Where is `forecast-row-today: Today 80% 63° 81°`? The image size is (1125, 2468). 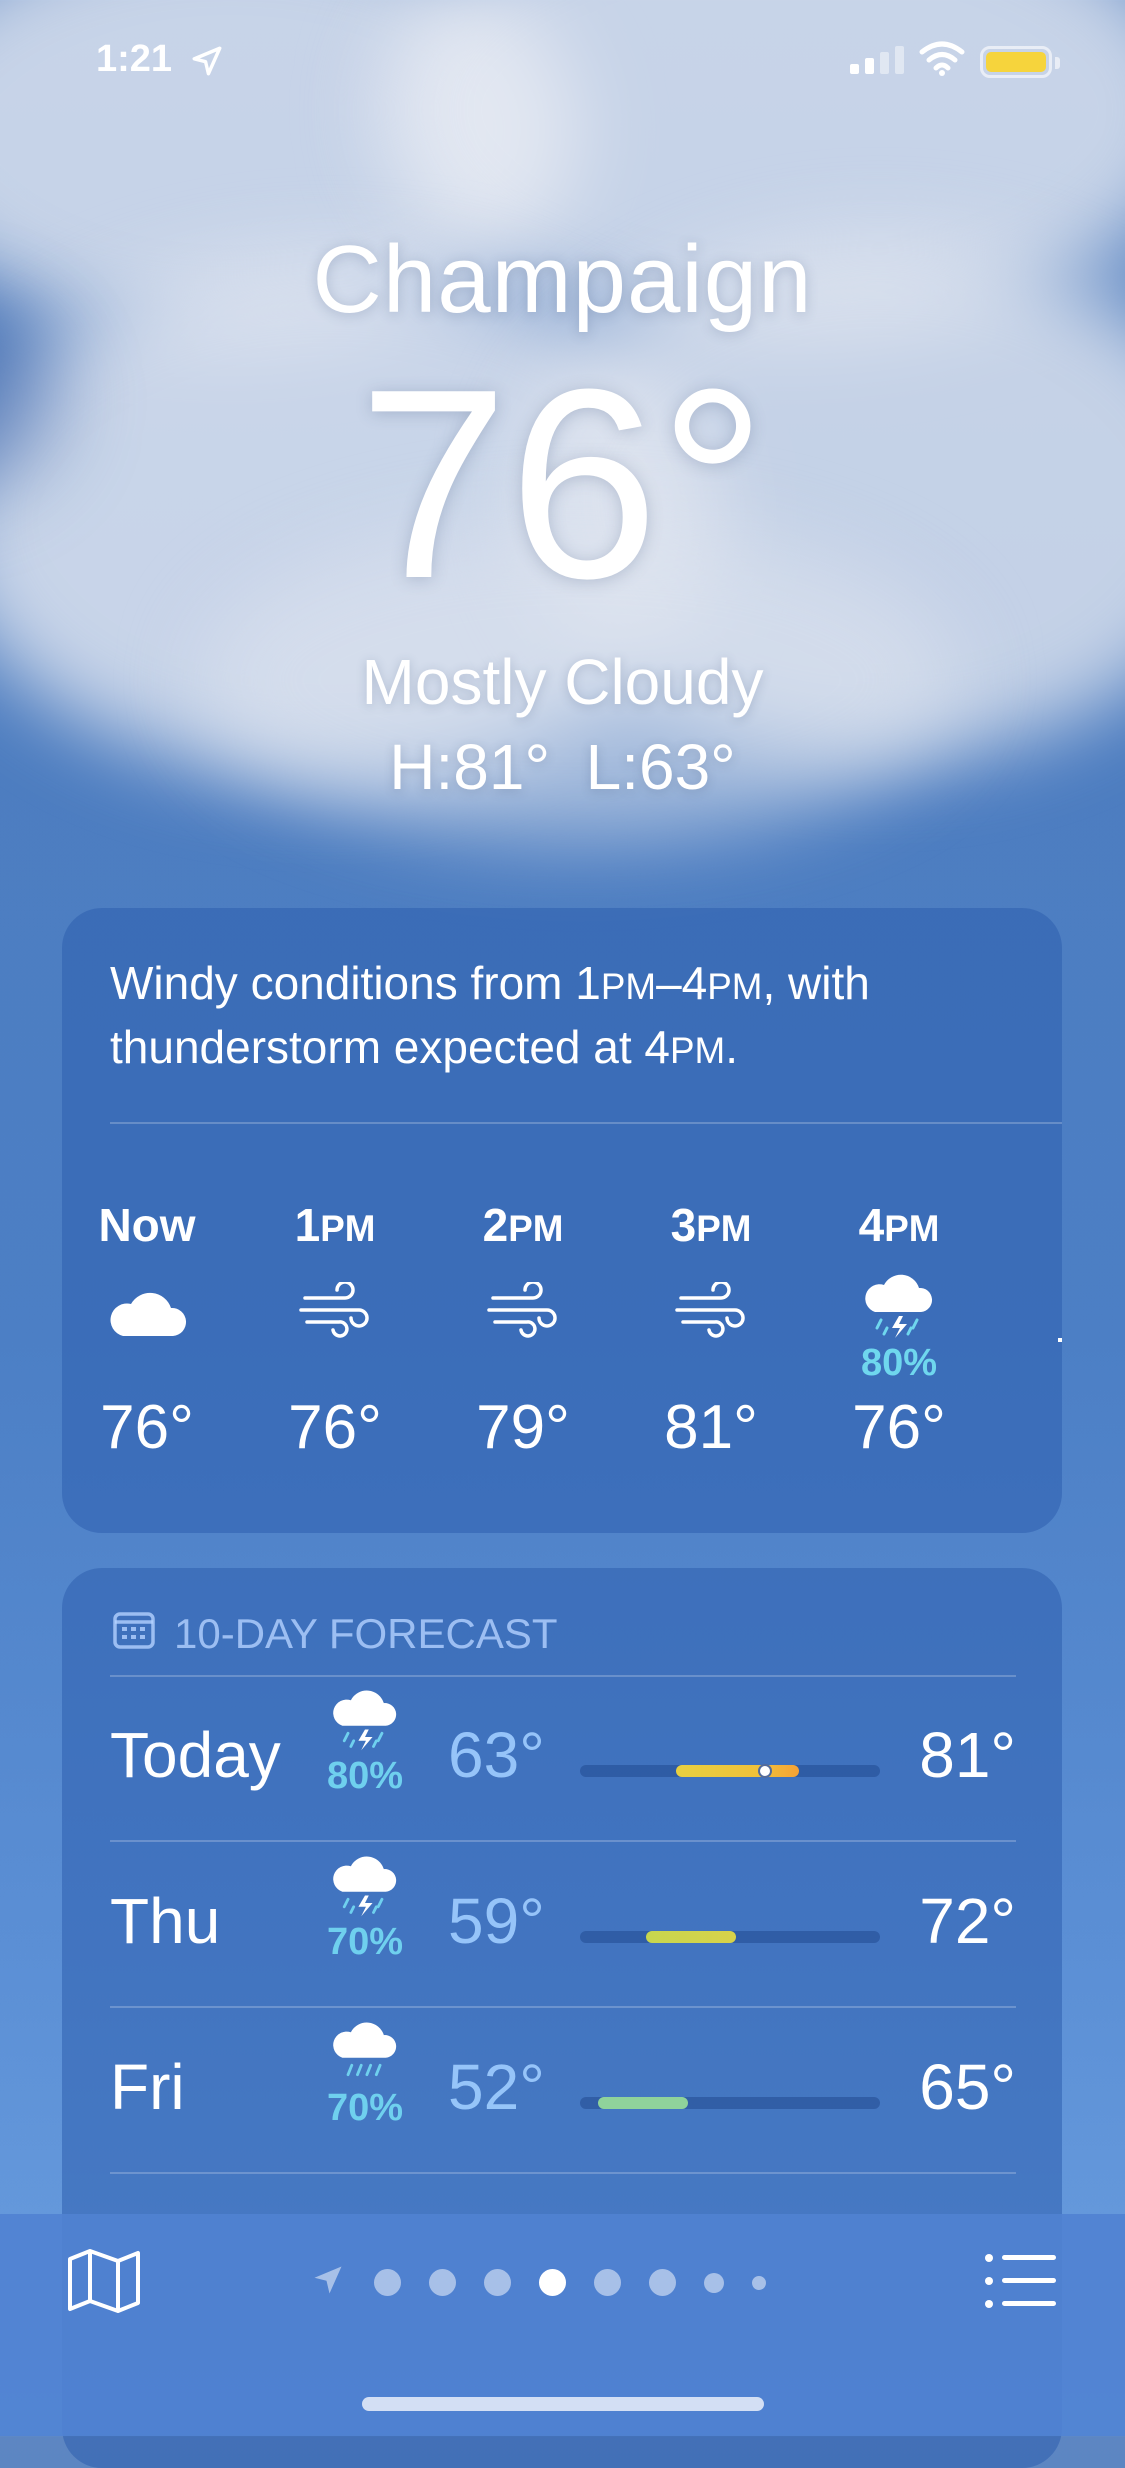
forecast-row-today: Today 80% 63° 81° is located at coordinates (563, 1760).